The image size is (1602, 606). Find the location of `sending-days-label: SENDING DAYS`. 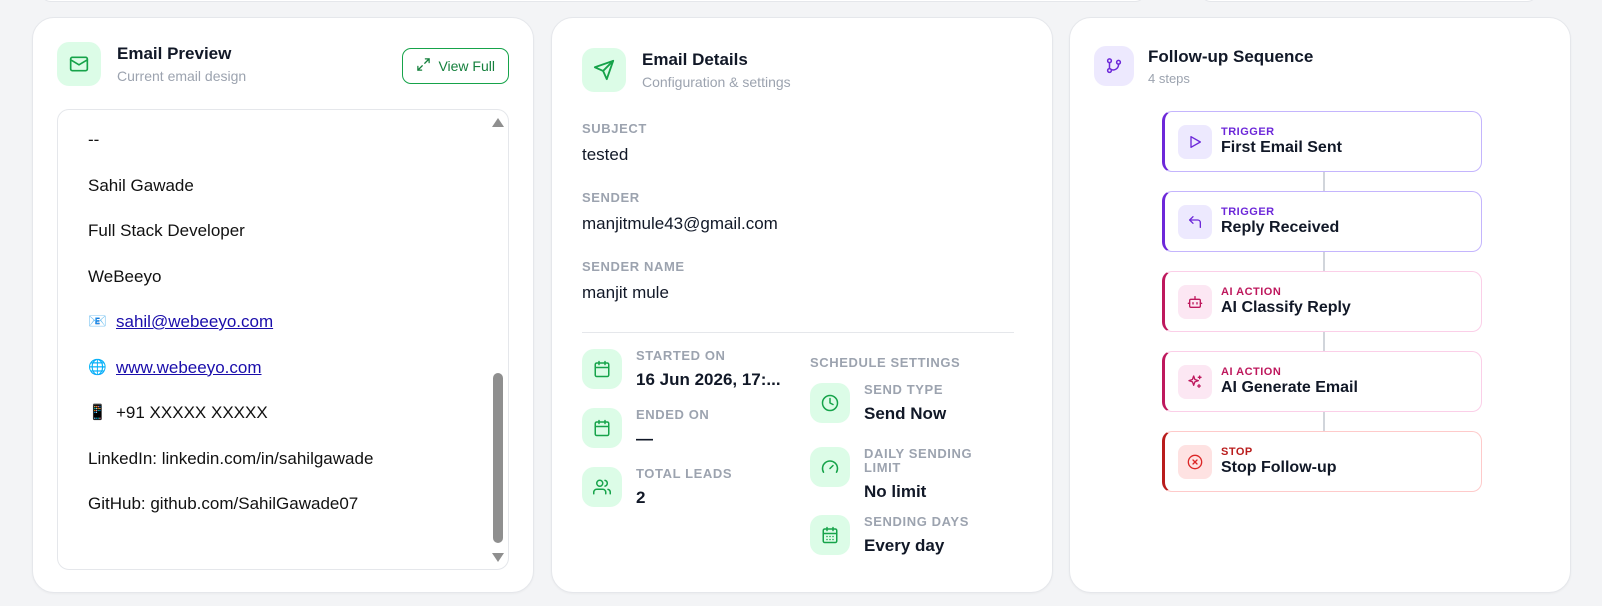

sending-days-label: SENDING DAYS is located at coordinates (916, 521).